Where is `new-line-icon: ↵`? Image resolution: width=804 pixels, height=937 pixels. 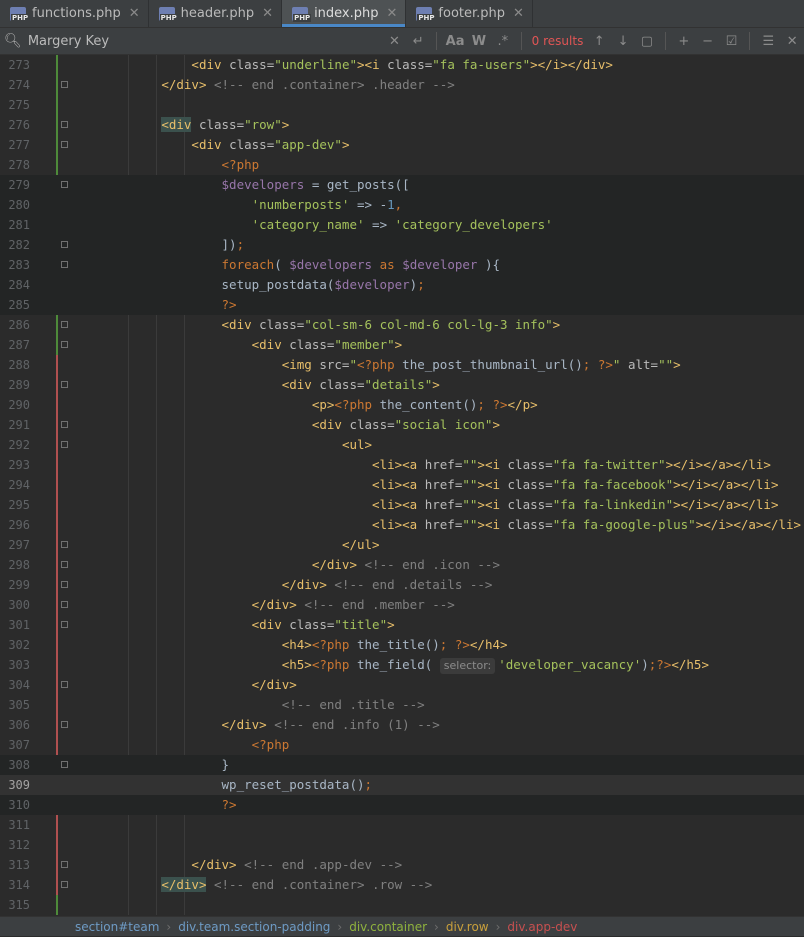
new-line-icon: ↵ is located at coordinates (418, 41).